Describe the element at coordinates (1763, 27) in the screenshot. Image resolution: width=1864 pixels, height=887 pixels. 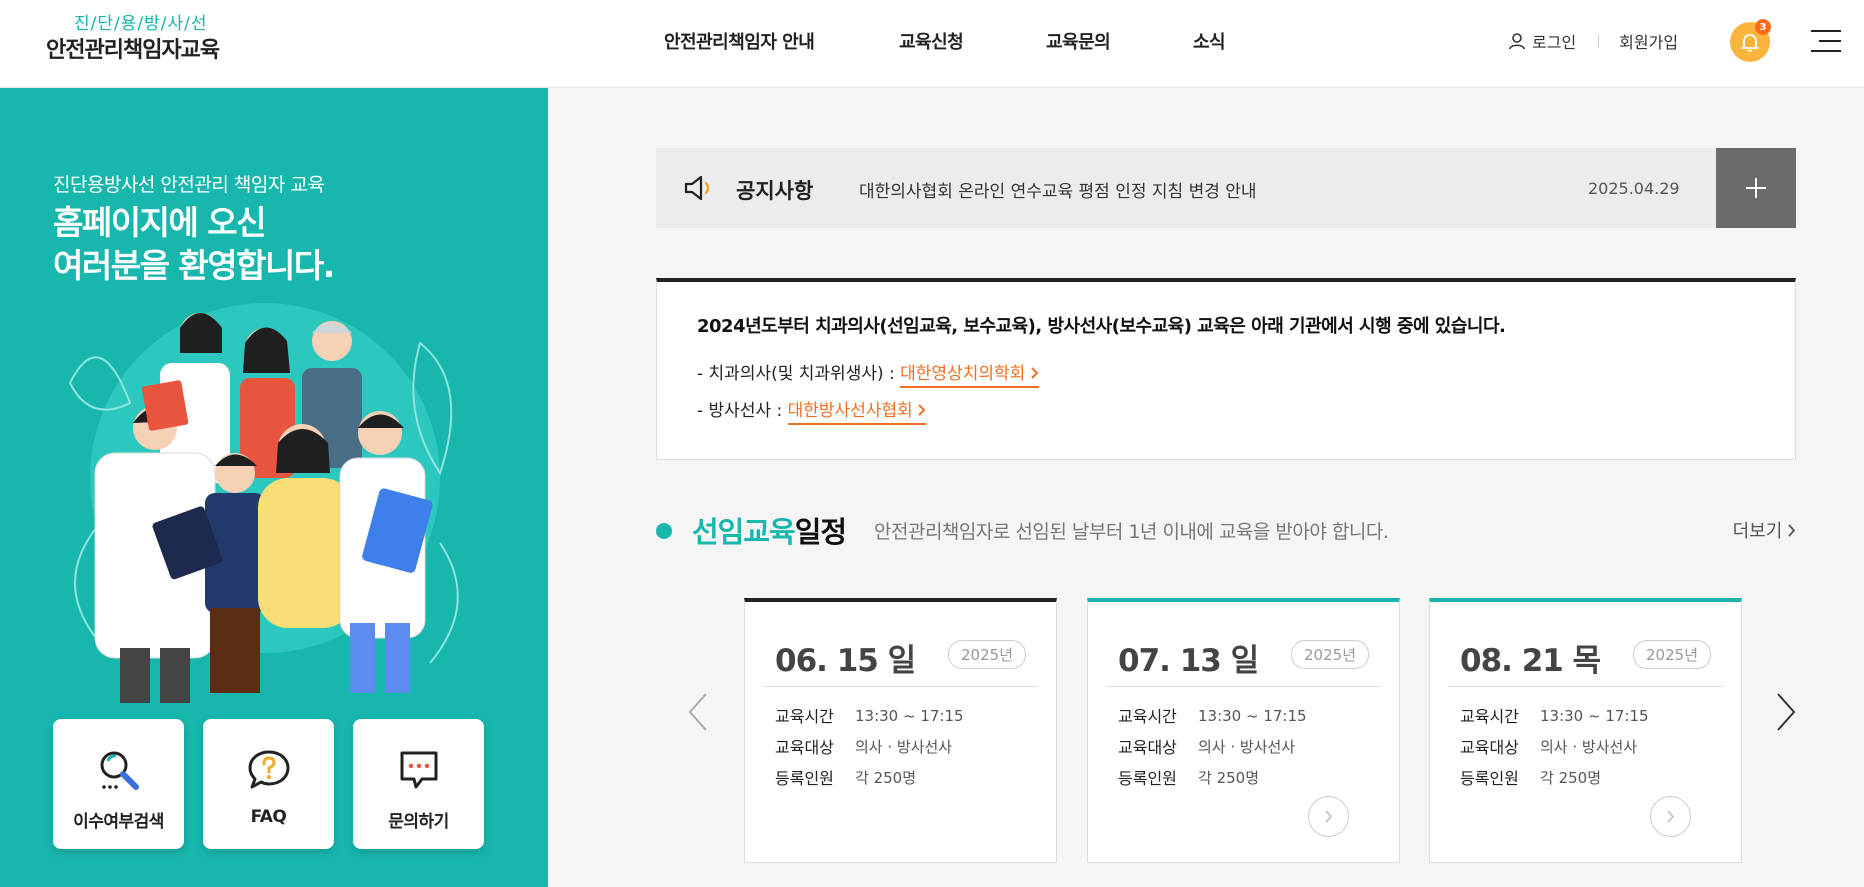
I see `notification-badge: 3` at that location.